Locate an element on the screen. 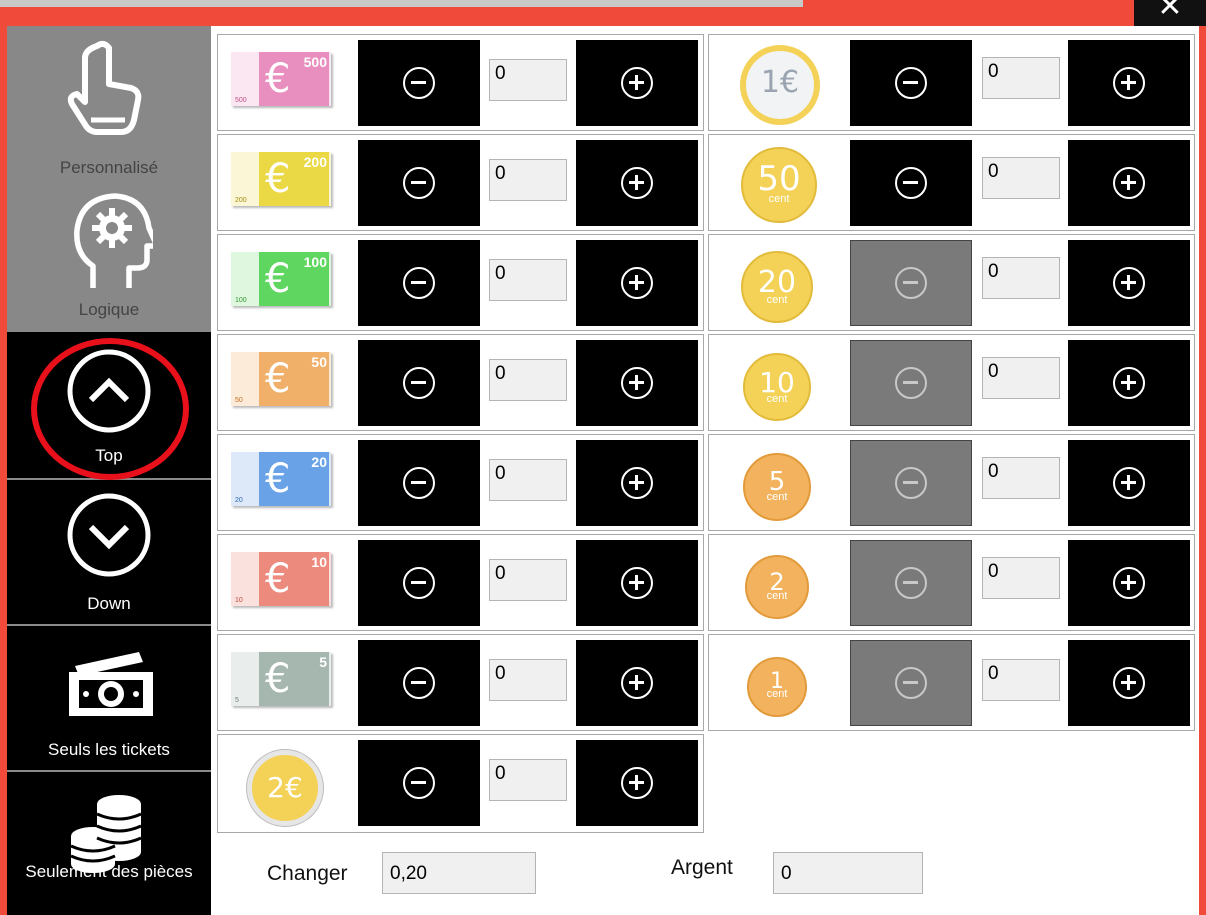  banknote-row: € 5 5 0 is located at coordinates (460, 682).